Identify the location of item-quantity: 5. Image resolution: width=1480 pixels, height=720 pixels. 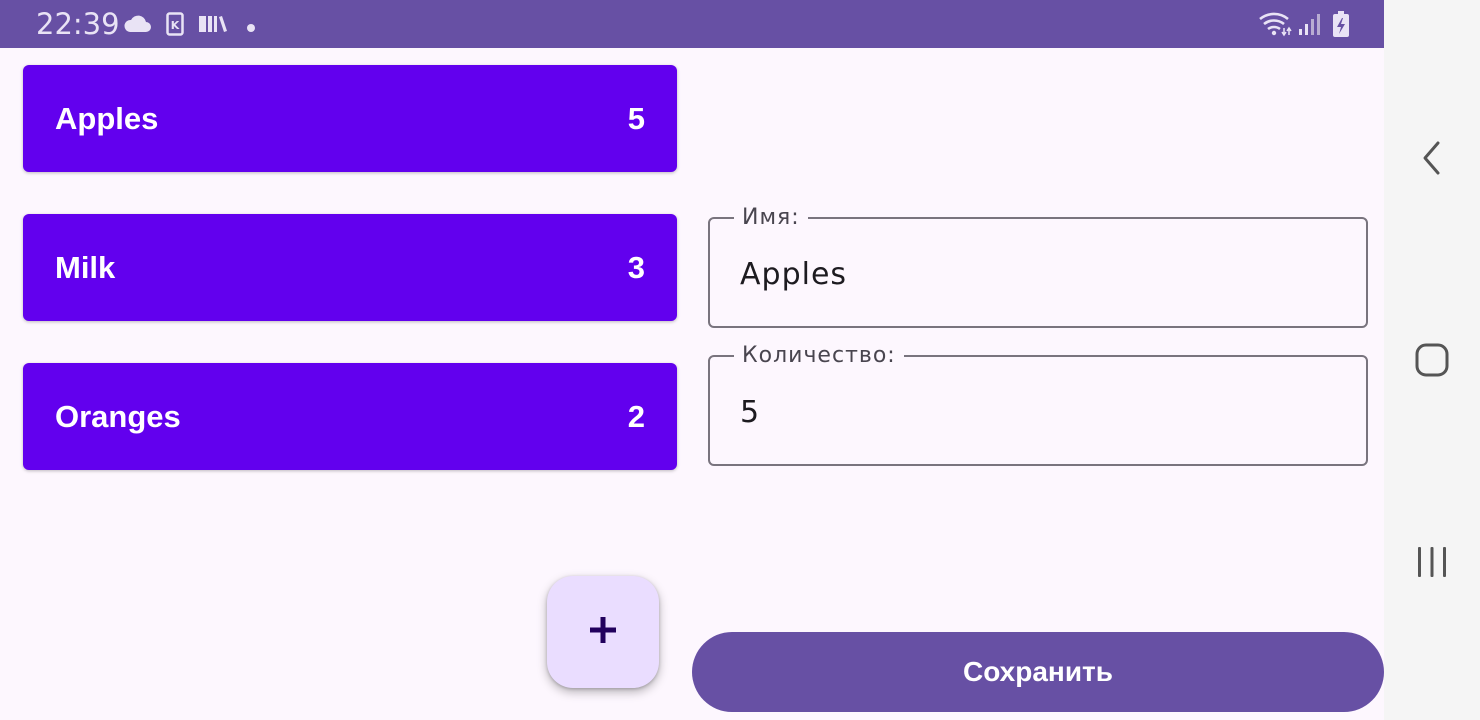
(636, 118).